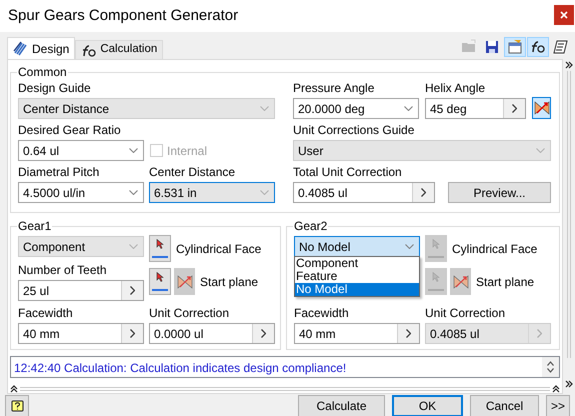 This screenshot has height=416, width=575. I want to click on field-label: Number of Teeth, so click(63, 270).